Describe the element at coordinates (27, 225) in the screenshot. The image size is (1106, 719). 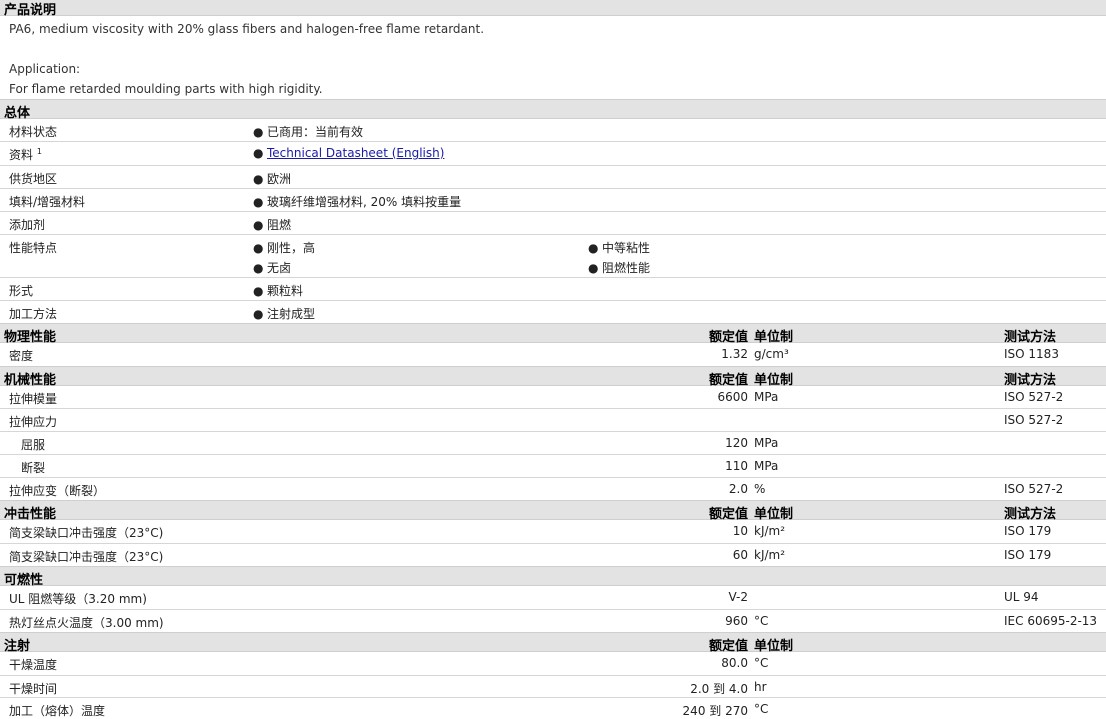
I see `row-label: 添加剂` at that location.